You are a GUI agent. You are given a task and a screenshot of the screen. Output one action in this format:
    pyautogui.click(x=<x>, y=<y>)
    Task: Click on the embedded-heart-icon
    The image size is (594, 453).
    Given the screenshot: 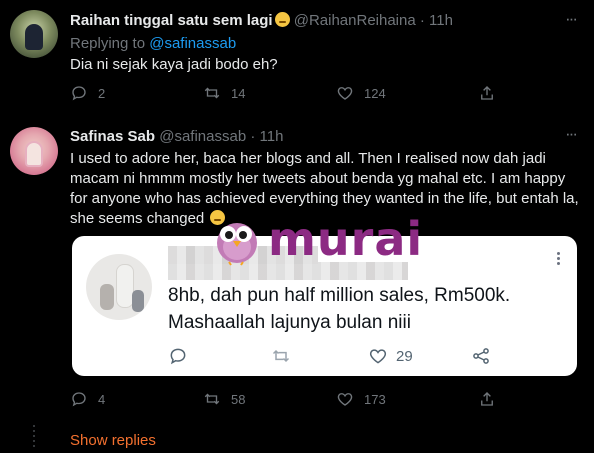 What is the action you would take?
    pyautogui.click(x=378, y=356)
    